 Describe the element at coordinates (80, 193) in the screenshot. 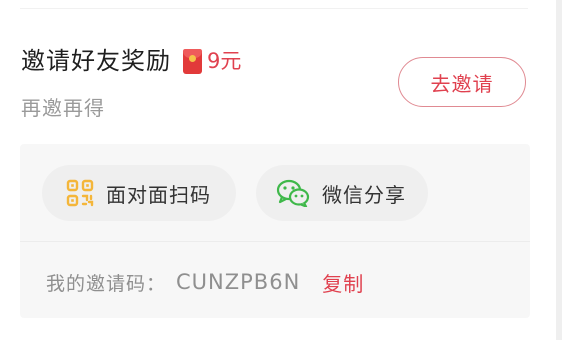

I see `qr-code-icon` at that location.